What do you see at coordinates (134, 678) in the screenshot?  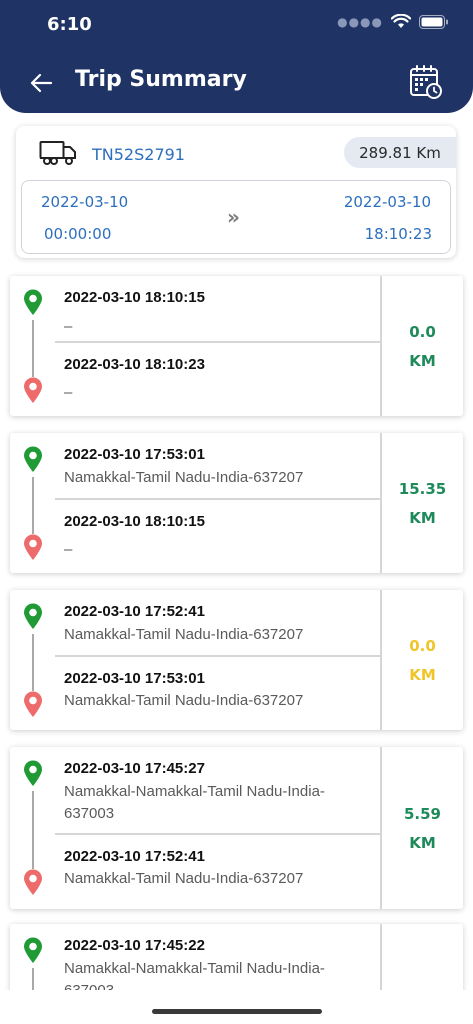 I see `trip-end-time: 2022-03-10 17:53:01` at bounding box center [134, 678].